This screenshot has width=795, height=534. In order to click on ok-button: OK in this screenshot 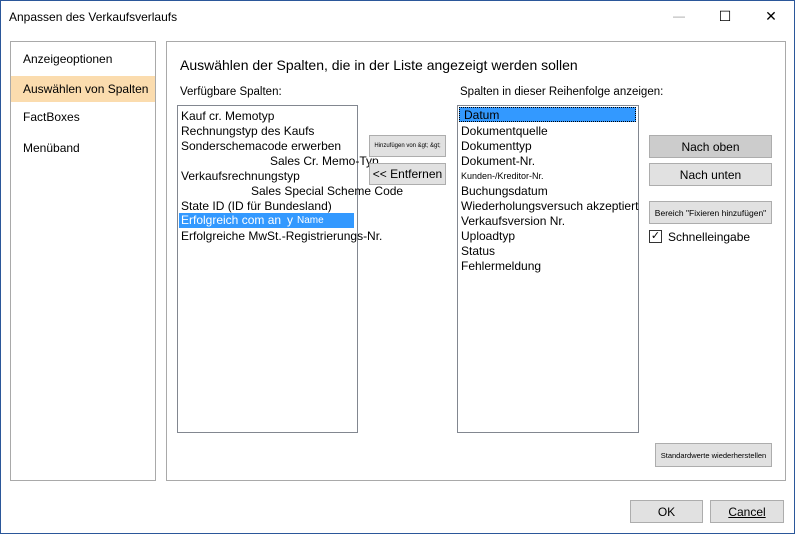, I will do `click(666, 511)`.